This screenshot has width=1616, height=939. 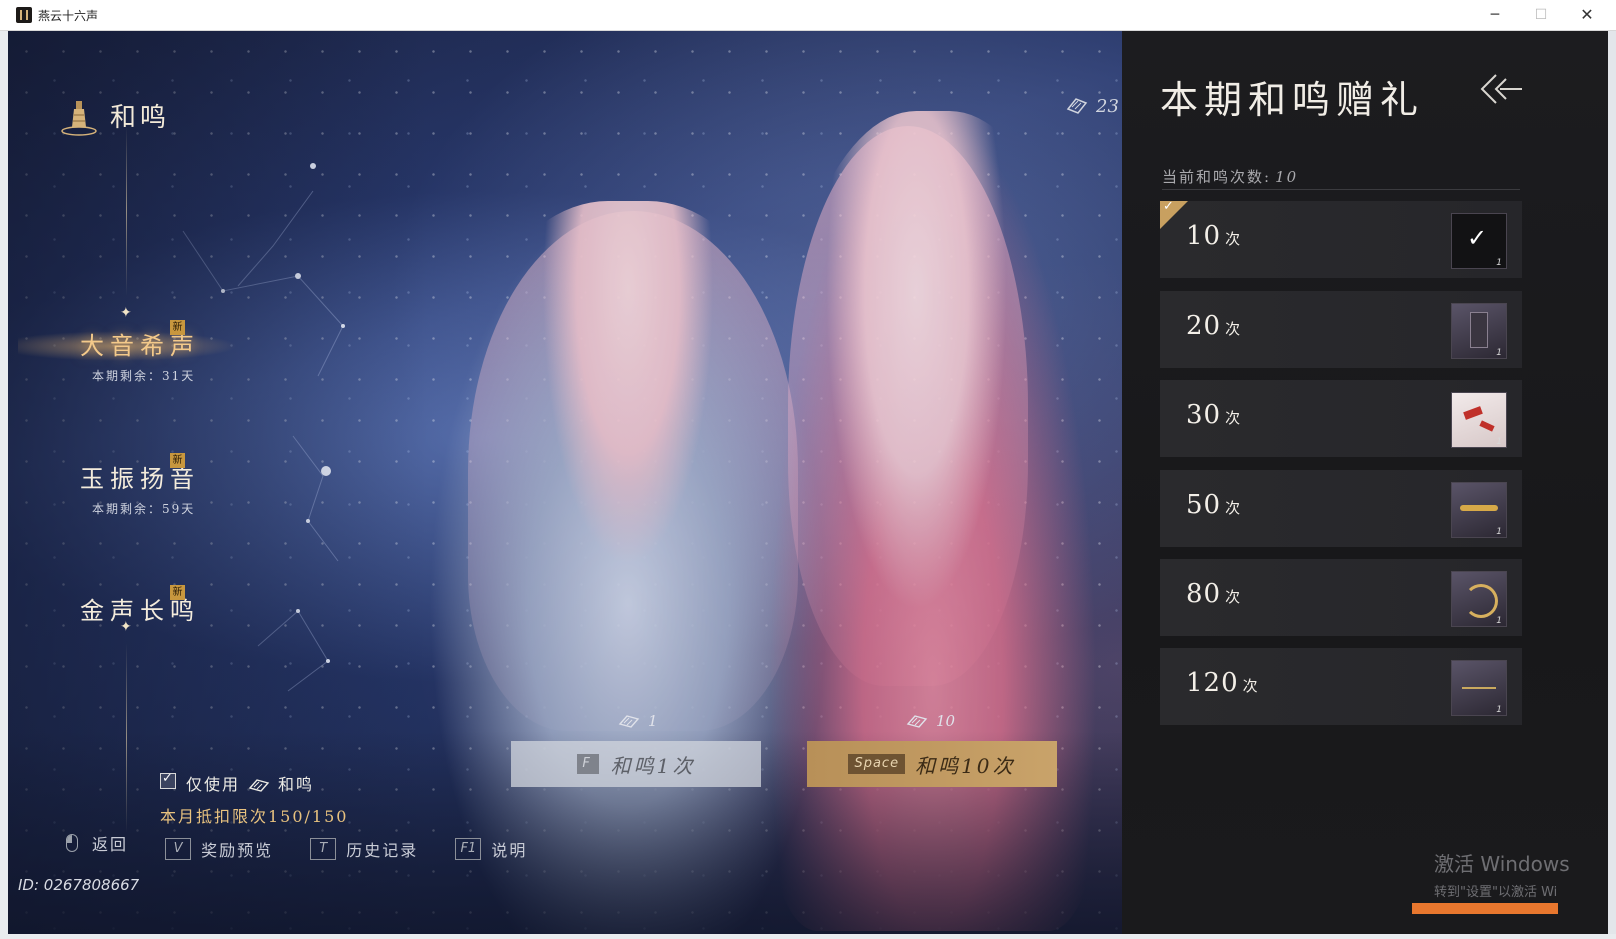 What do you see at coordinates (1168, 206) in the screenshot?
I see `check-icon: ✓` at bounding box center [1168, 206].